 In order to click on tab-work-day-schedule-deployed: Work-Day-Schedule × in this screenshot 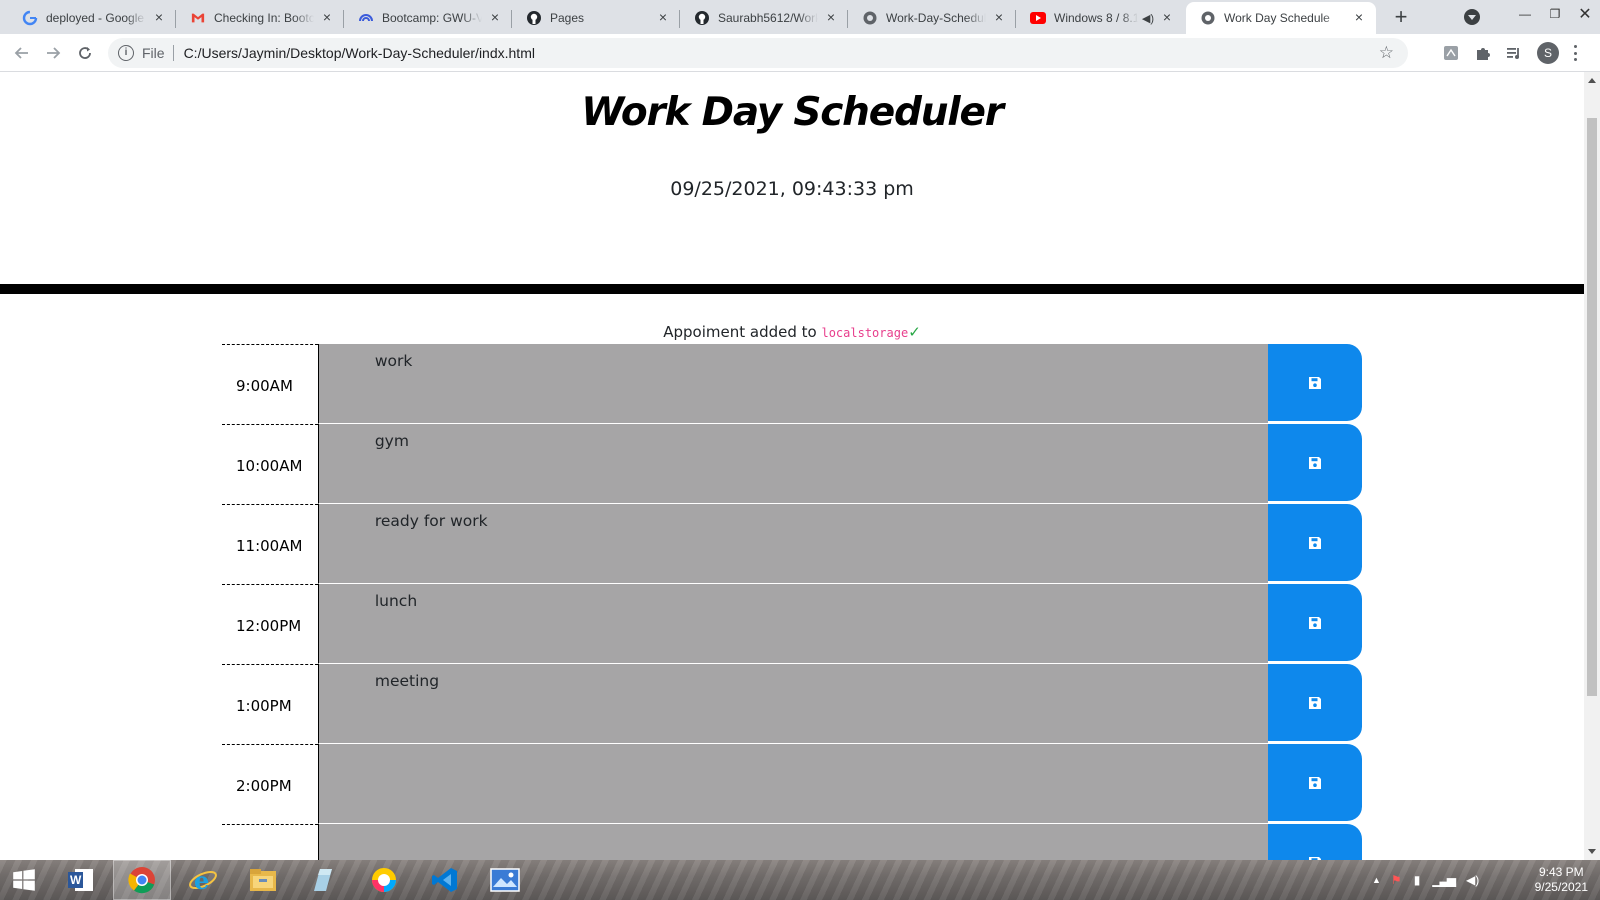, I will do `click(932, 18)`.